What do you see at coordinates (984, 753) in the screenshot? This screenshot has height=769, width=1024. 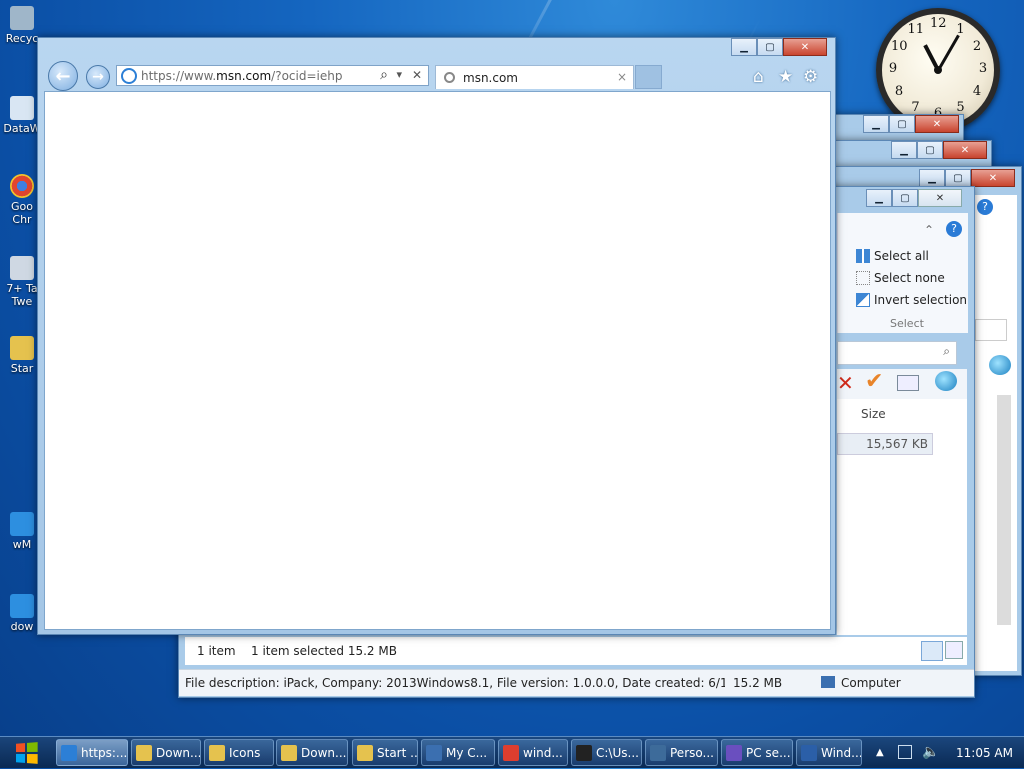 I see `tray-clock: 11:05 AM` at bounding box center [984, 753].